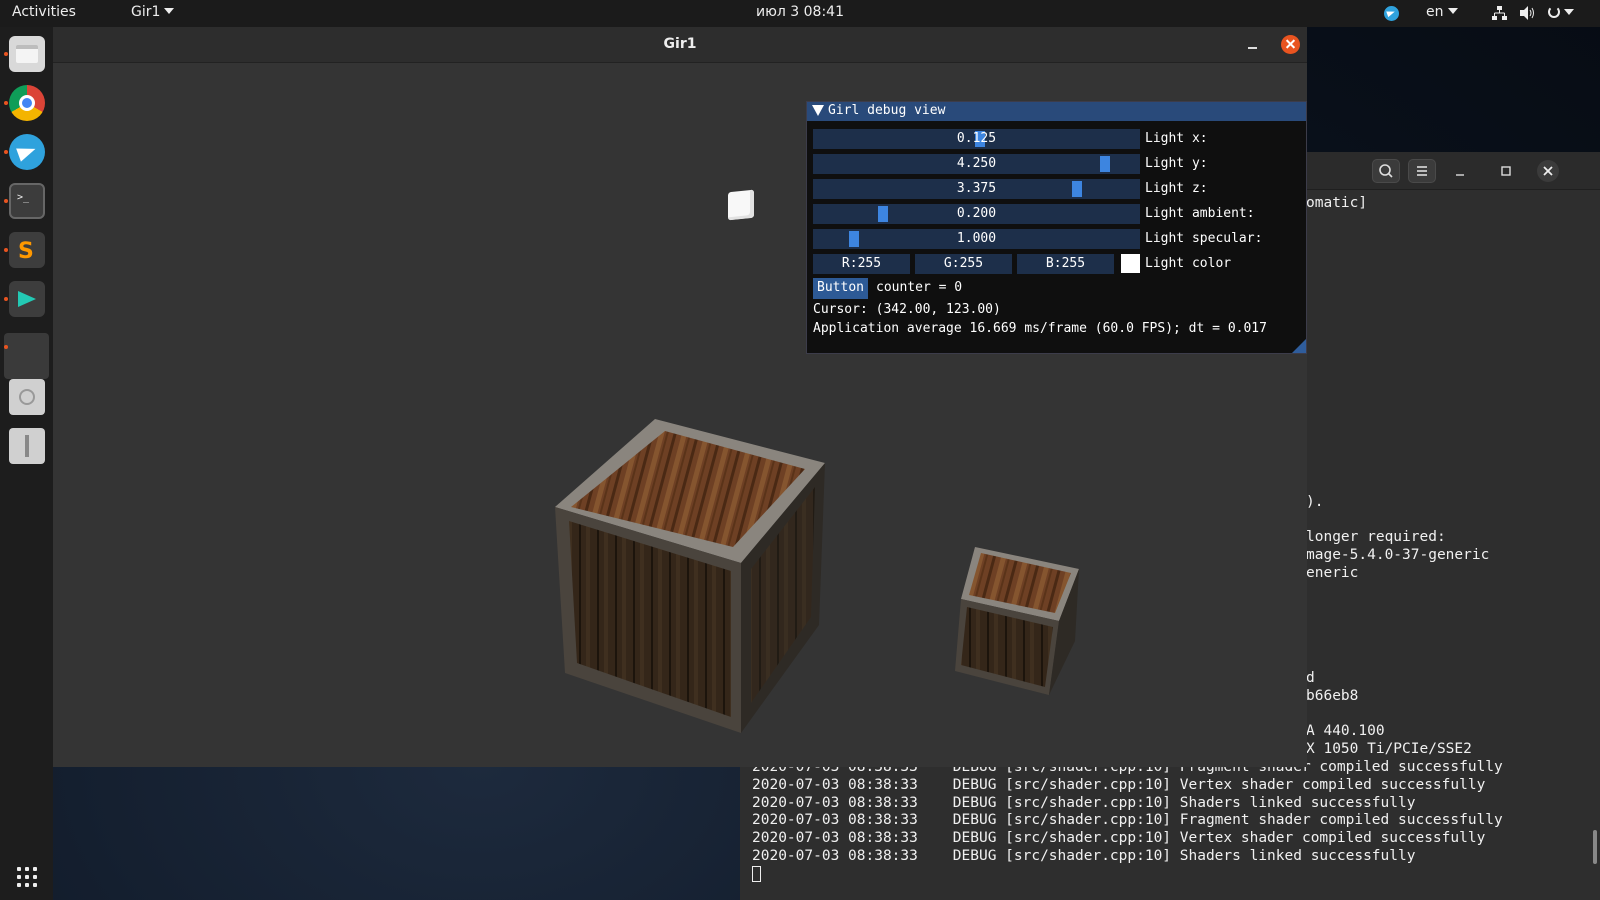 The width and height of the screenshot is (1600, 900). Describe the element at coordinates (756, 874) in the screenshot. I see `terminal-cursor` at that location.